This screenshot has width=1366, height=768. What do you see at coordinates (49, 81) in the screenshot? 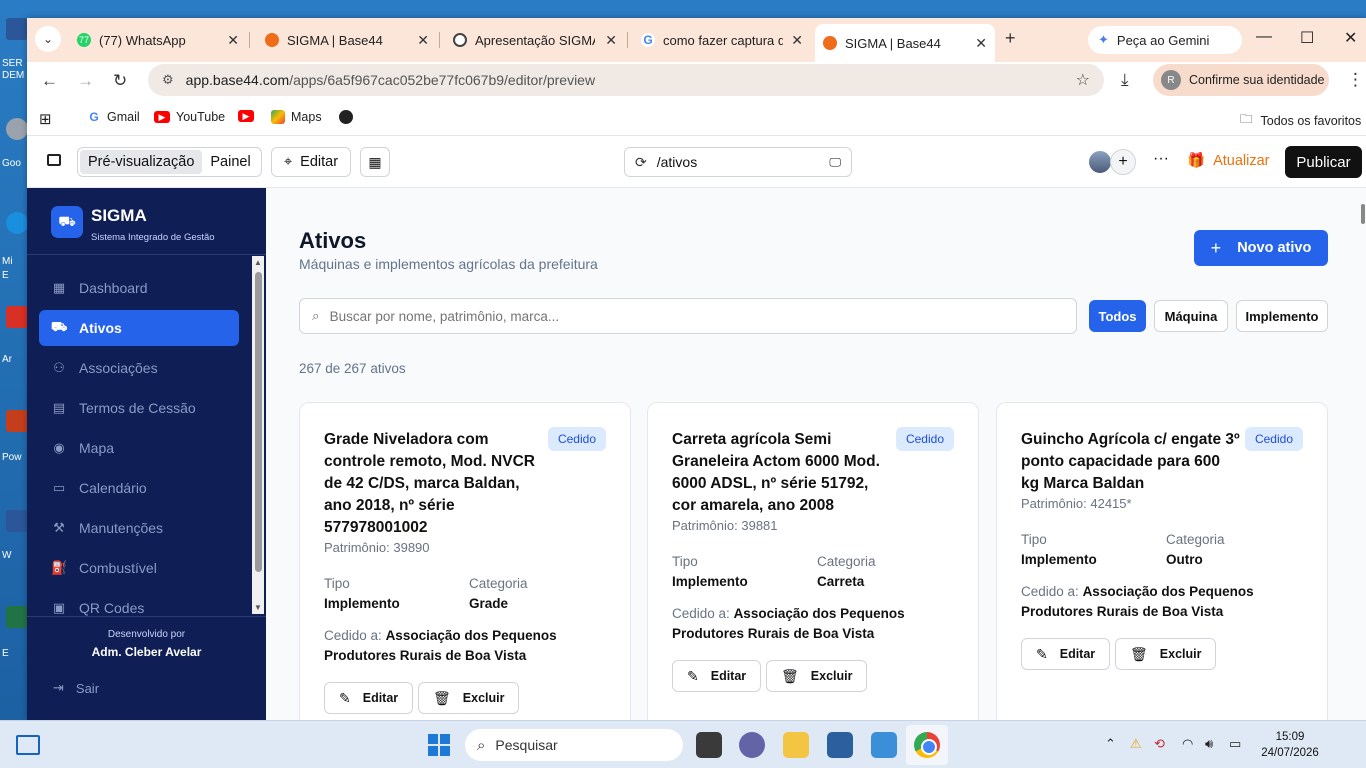
I see `back-arrow-icon: ←` at bounding box center [49, 81].